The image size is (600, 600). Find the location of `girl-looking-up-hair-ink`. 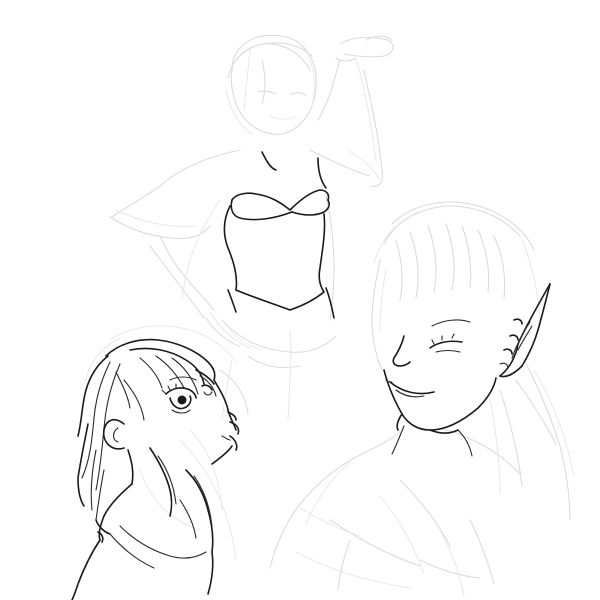

girl-looking-up-hair-ink is located at coordinates (147, 445).